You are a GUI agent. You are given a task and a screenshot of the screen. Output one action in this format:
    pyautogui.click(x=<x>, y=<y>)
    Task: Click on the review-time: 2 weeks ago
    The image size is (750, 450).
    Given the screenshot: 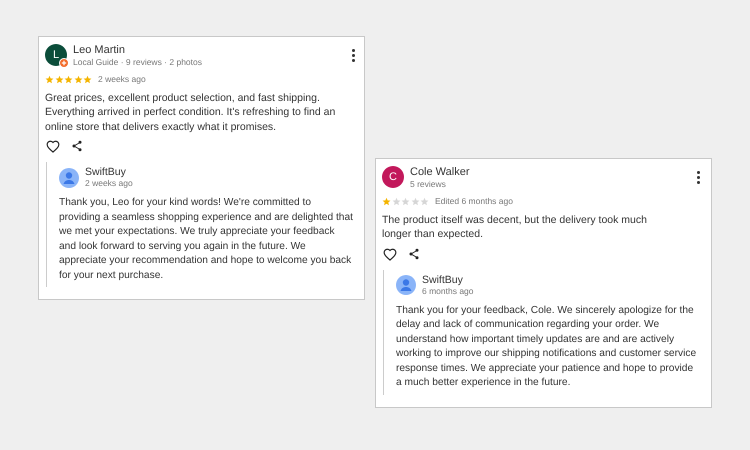 What is the action you would take?
    pyautogui.click(x=122, y=79)
    